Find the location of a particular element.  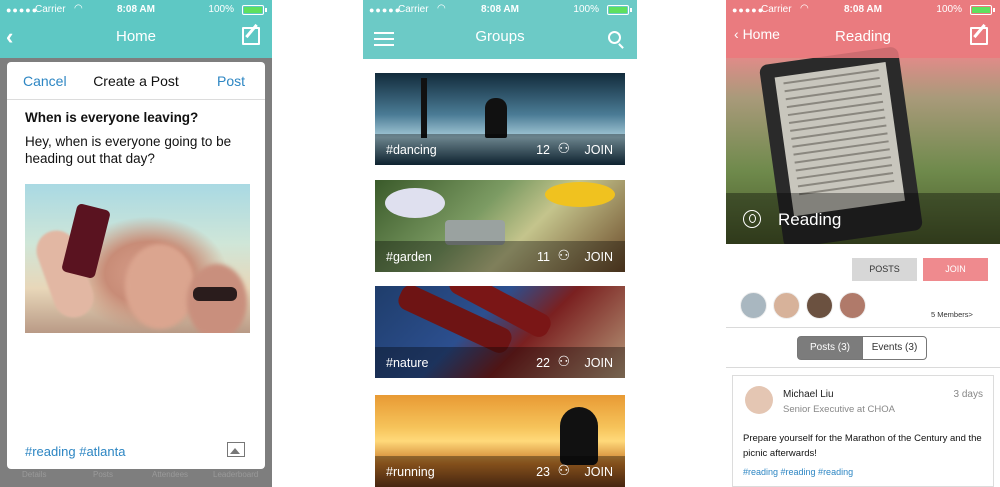

group-card-running: #running 23 ⚇ JOIN is located at coordinates (500, 441).